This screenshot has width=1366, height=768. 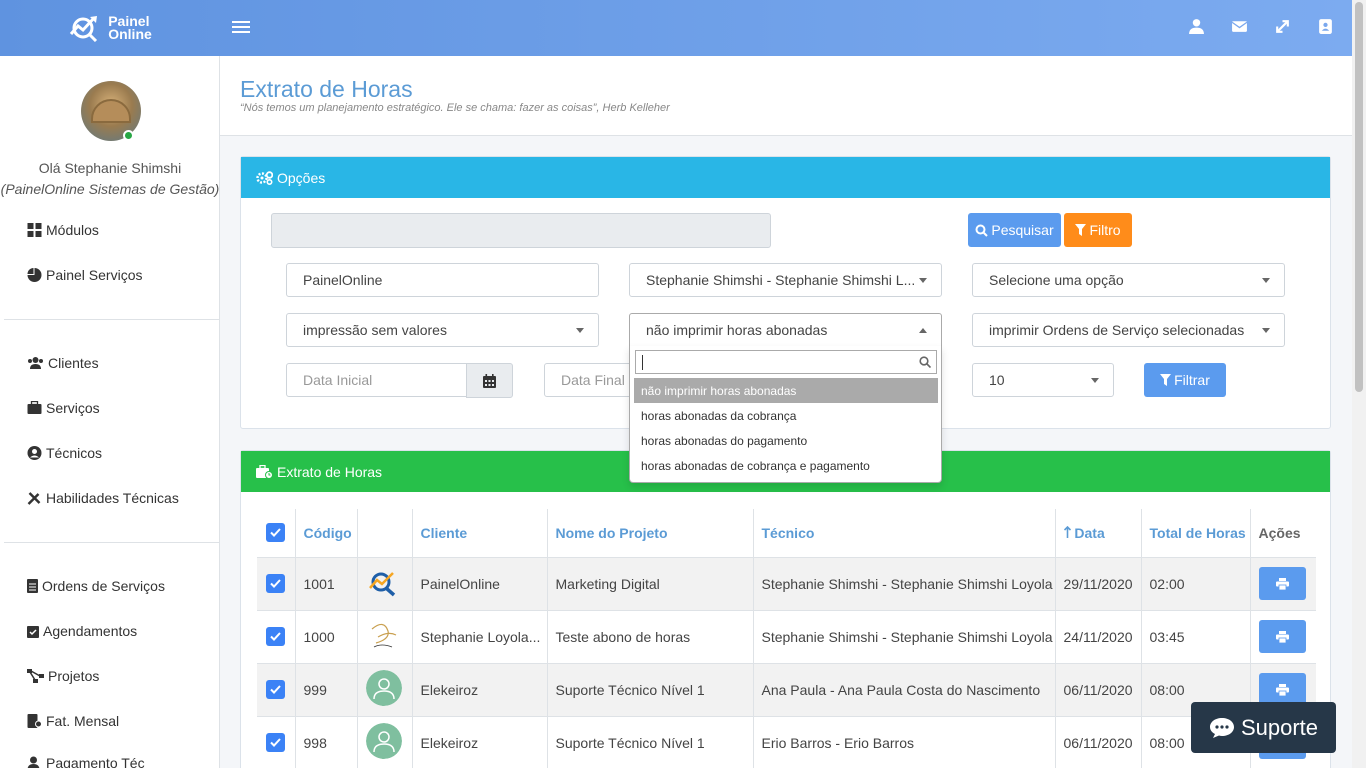 I want to click on apply-filter-button: Filtrar, so click(x=1185, y=380).